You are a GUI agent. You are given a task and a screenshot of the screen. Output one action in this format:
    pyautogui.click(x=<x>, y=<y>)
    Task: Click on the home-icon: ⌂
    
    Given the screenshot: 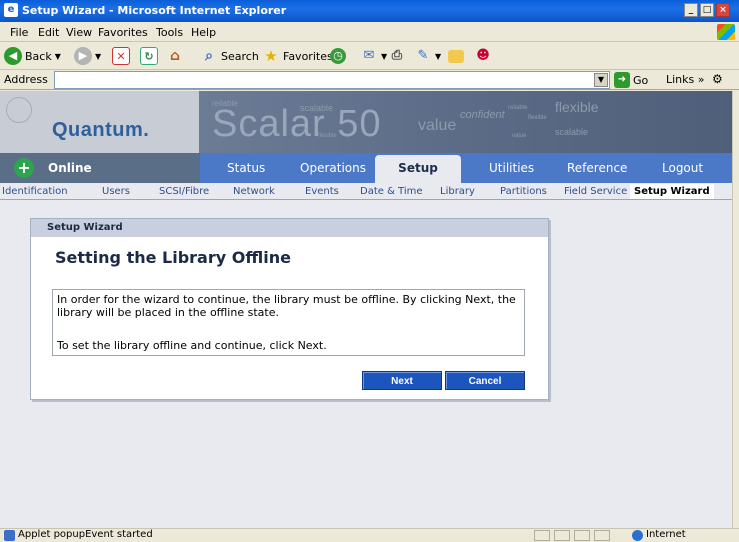 What is the action you would take?
    pyautogui.click(x=175, y=56)
    